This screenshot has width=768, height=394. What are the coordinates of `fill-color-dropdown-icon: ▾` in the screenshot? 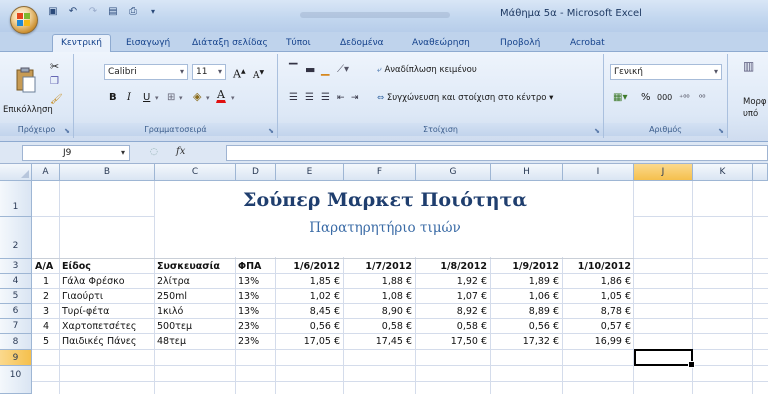 It's located at (208, 98).